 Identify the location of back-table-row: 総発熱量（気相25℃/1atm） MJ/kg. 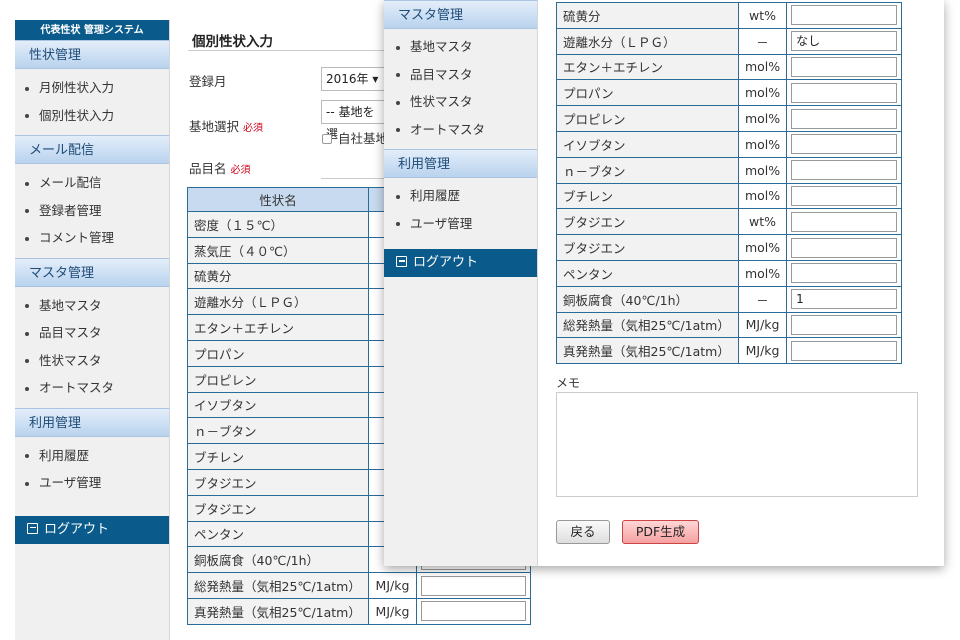
(359, 585).